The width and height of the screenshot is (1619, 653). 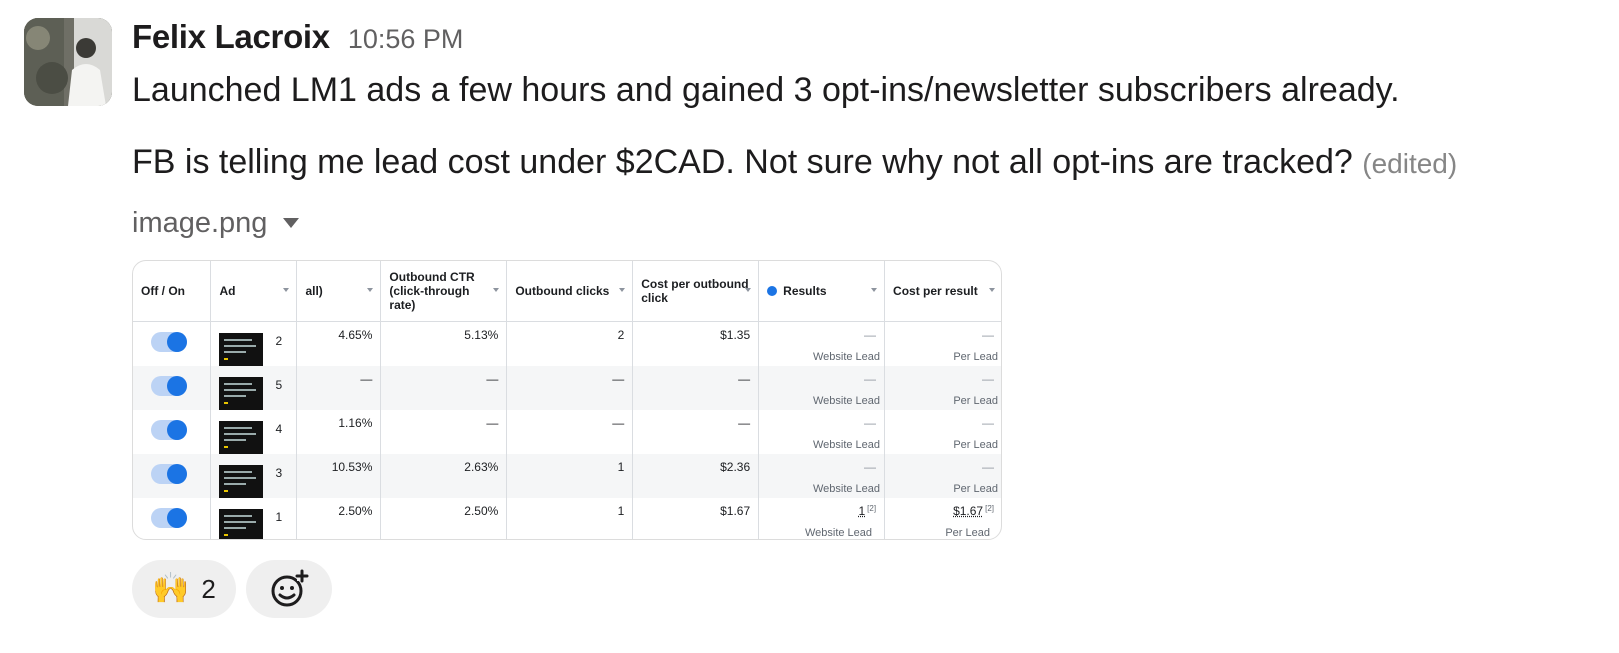 What do you see at coordinates (444, 475) in the screenshot?
I see `outbound-ctr-cell: 2.63%` at bounding box center [444, 475].